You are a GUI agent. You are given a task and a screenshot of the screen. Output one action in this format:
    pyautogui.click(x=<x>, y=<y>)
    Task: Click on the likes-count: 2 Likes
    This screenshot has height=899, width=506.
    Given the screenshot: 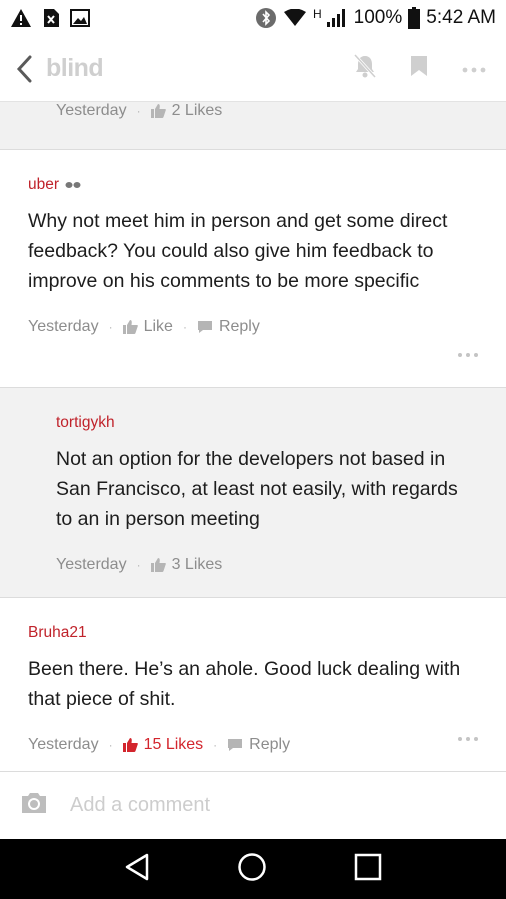 What is the action you would take?
    pyautogui.click(x=186, y=111)
    